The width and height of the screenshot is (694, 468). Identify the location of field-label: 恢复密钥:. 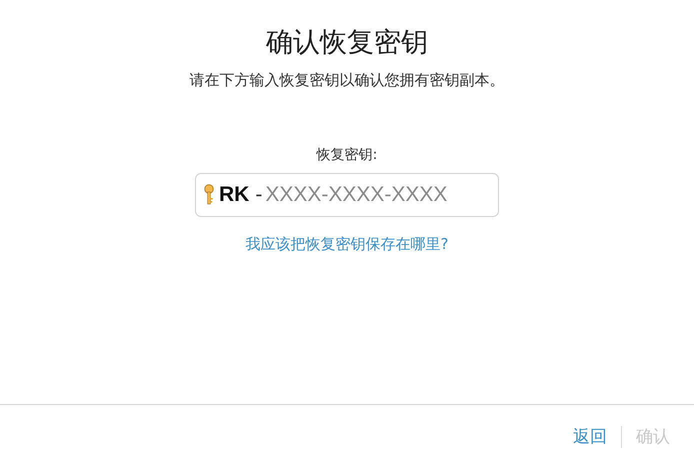
(347, 155).